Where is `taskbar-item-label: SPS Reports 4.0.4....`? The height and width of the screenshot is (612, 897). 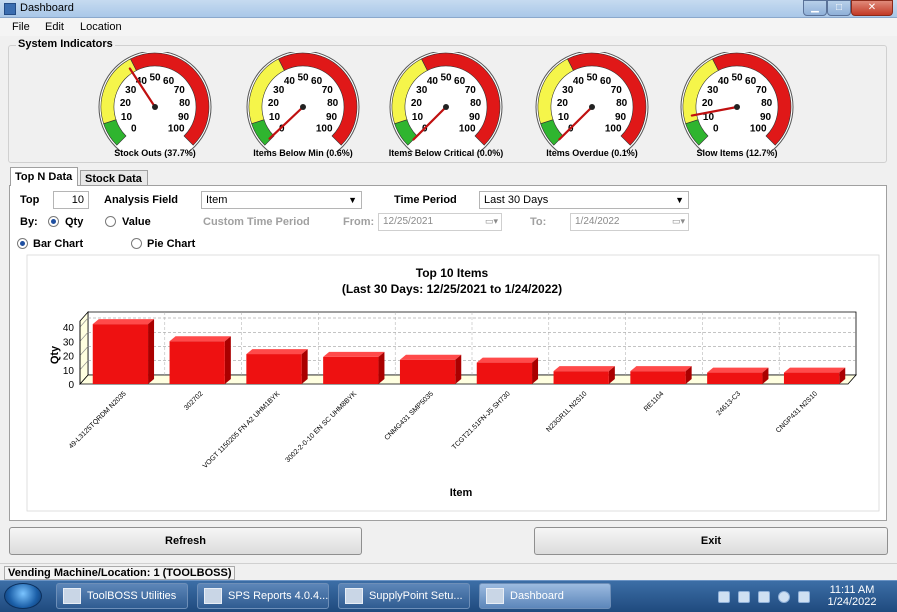 taskbar-item-label: SPS Reports 4.0.4.... is located at coordinates (278, 596).